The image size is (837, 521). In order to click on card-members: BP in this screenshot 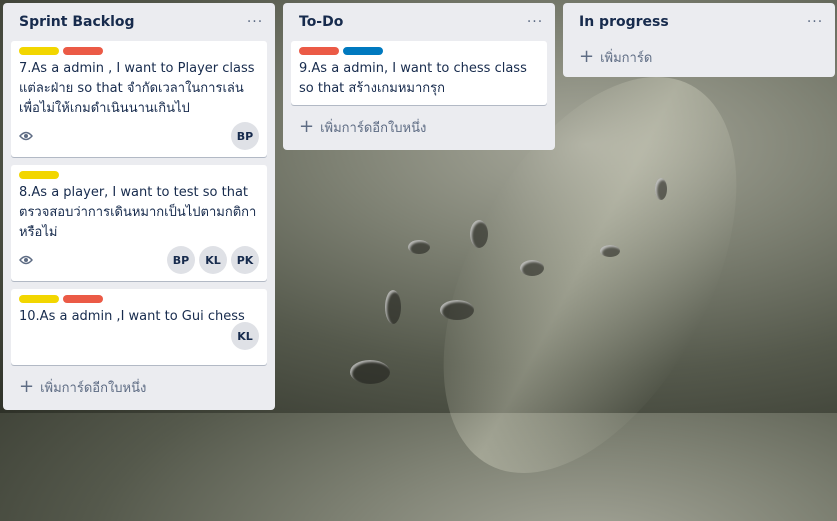, I will do `click(245, 136)`.